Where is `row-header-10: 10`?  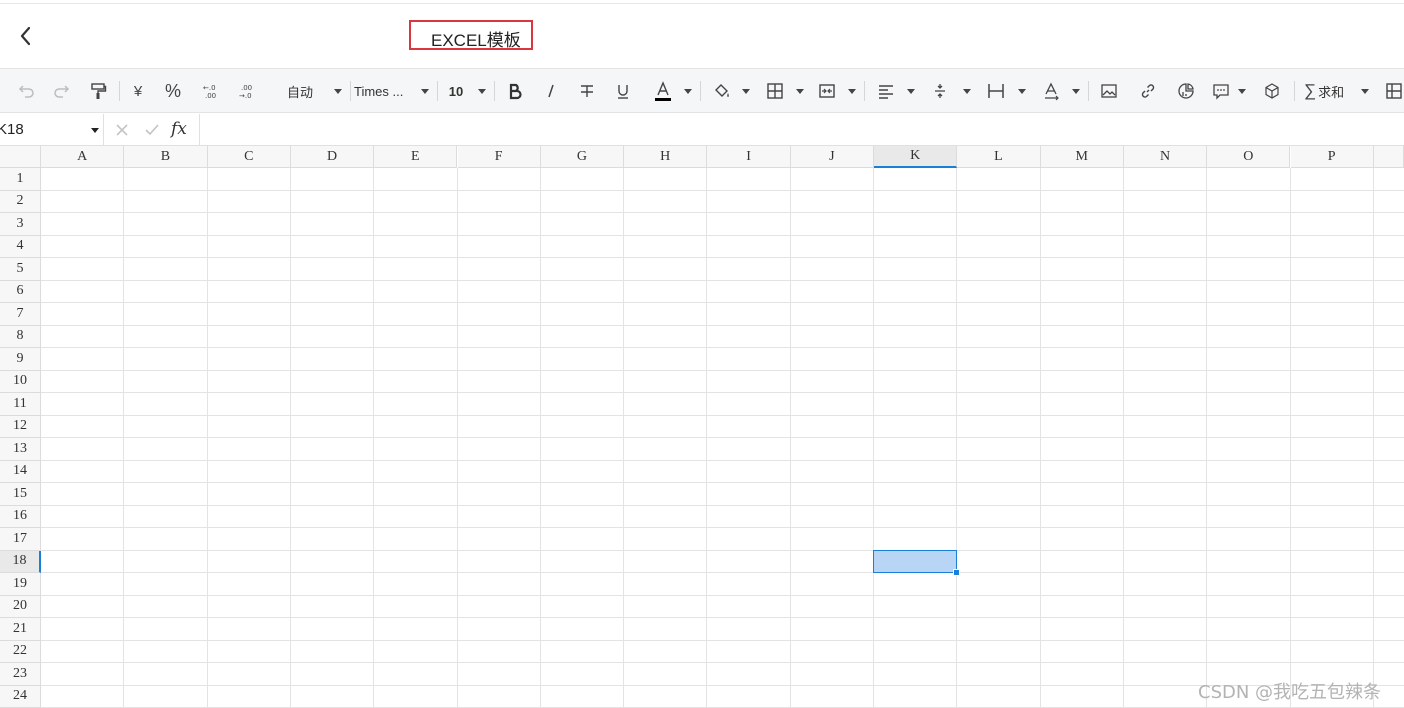 row-header-10: 10 is located at coordinates (20, 381).